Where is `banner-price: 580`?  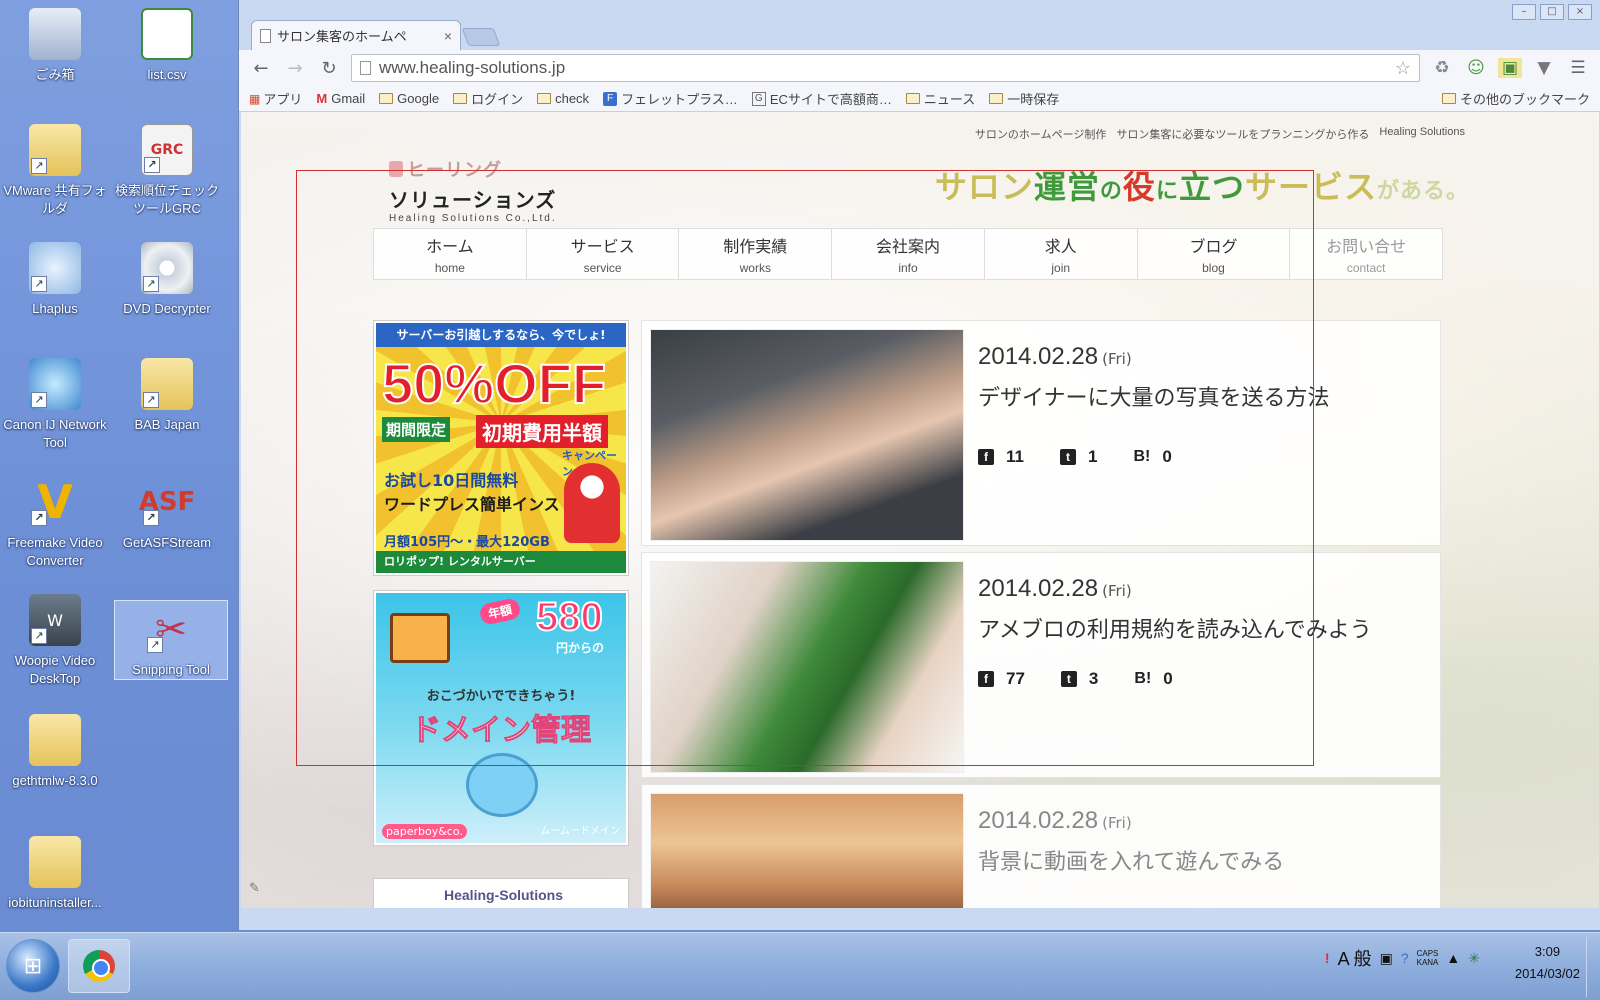
banner-price: 580 is located at coordinates (569, 617).